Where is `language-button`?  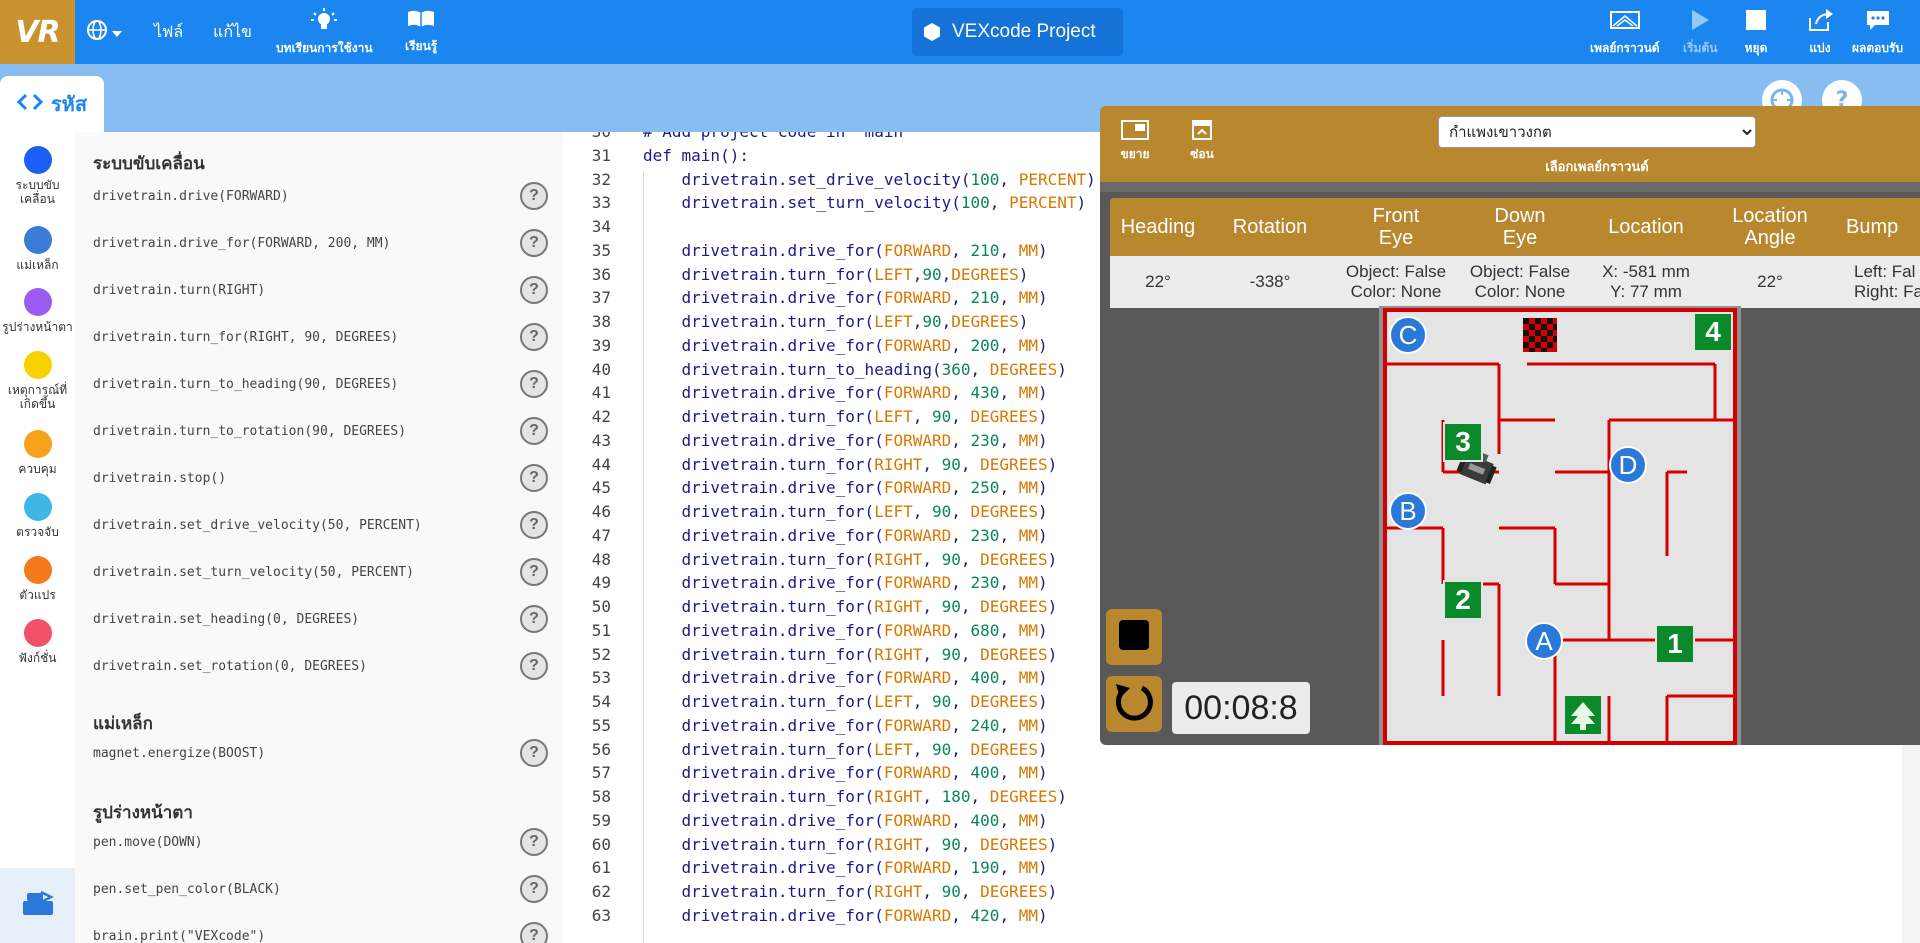
language-button is located at coordinates (109, 32).